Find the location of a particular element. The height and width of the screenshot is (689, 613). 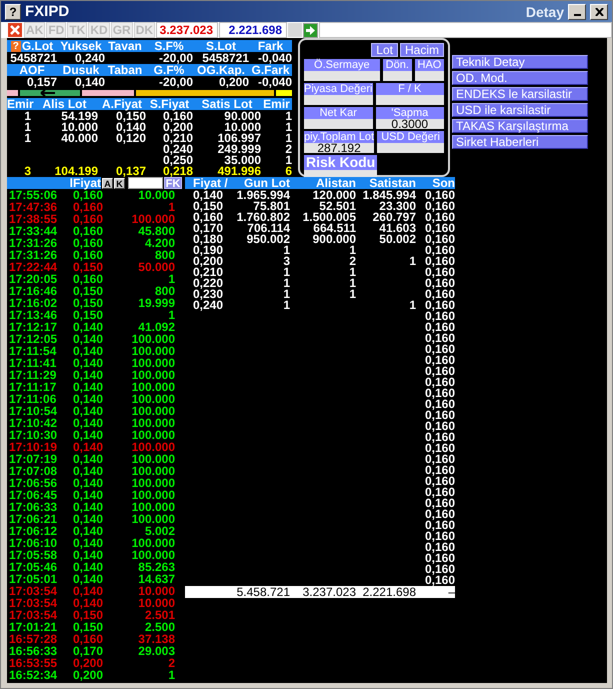

minimize-icon is located at coordinates (577, 15).